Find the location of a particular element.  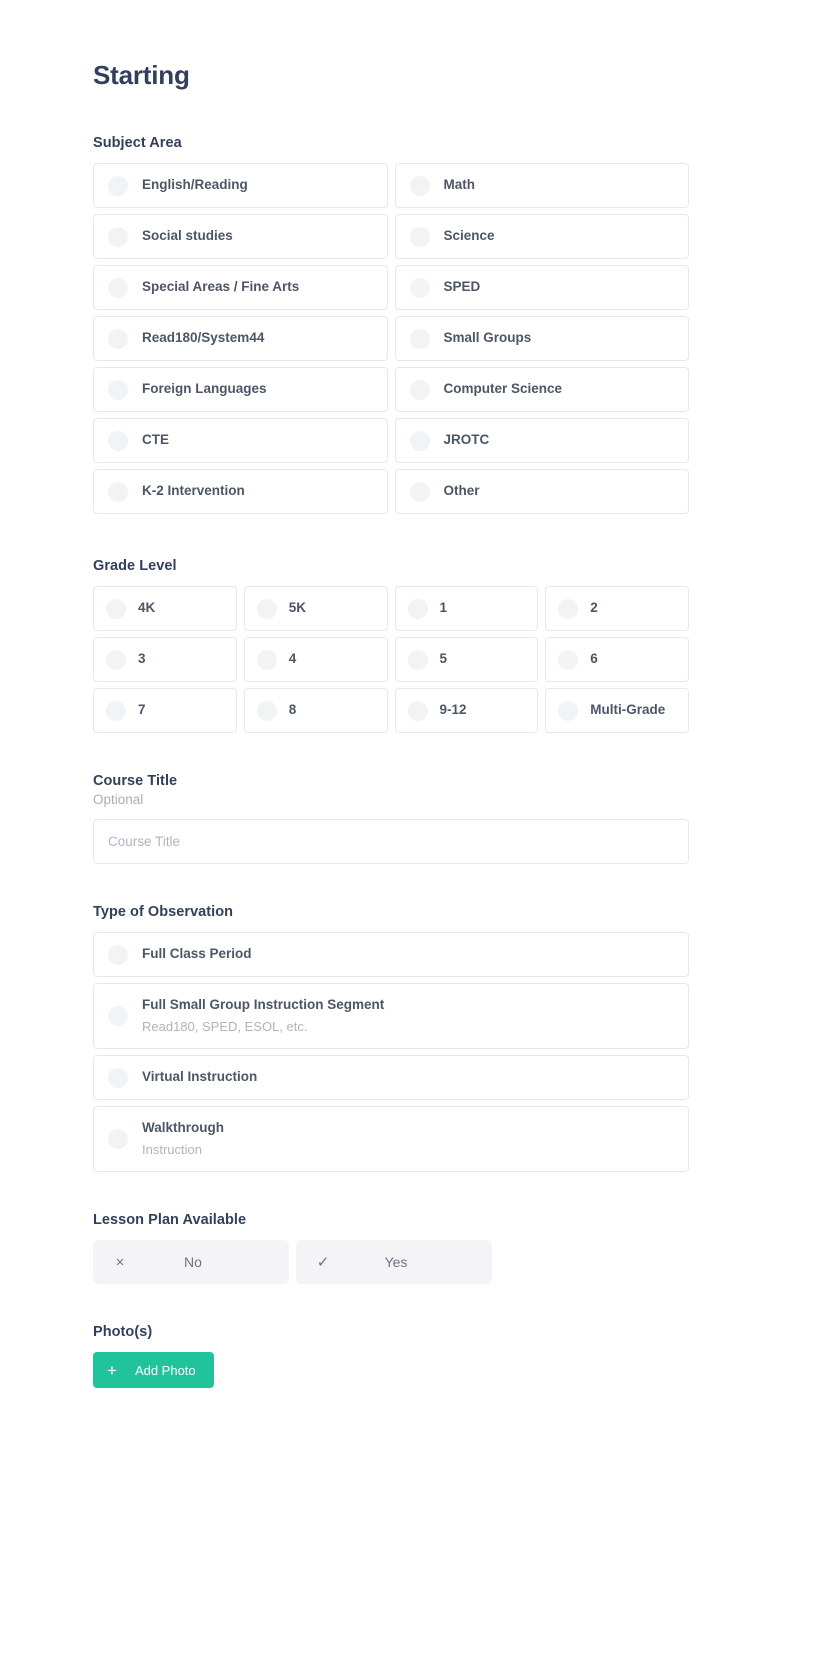

subject-option-foreign-languages: Foreign Languages is located at coordinates (240, 389).